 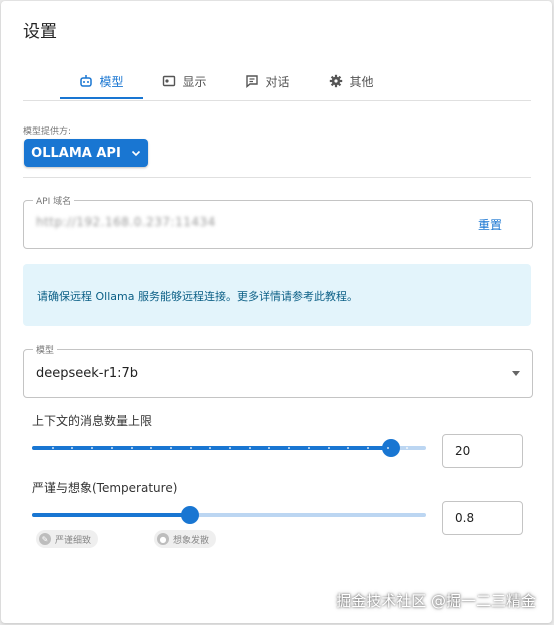 I want to click on model-value: deepseek-r1:7b, so click(x=87, y=373).